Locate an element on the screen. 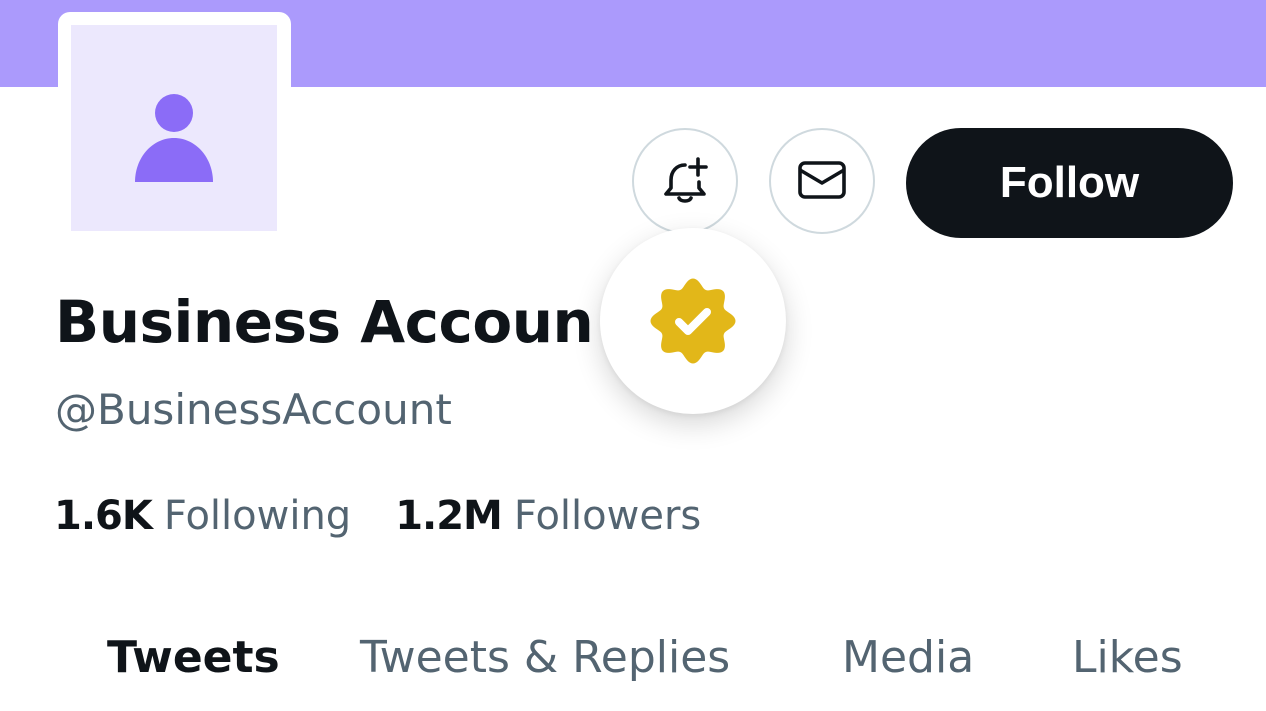 Image resolution: width=1266 pixels, height=711 pixels. message-button is located at coordinates (822, 181).